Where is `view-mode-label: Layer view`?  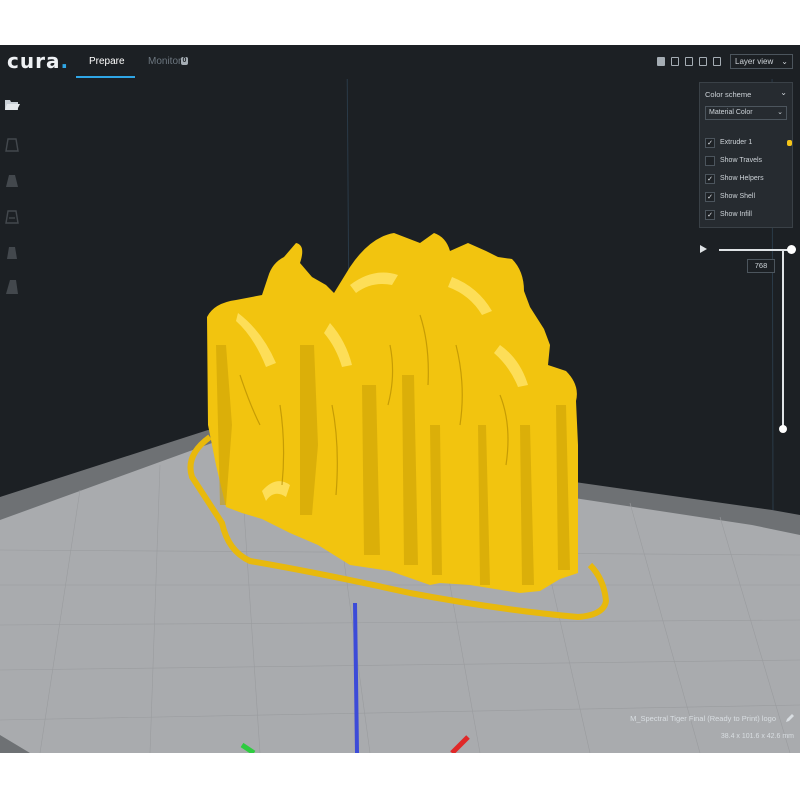
view-mode-label: Layer view is located at coordinates (754, 61).